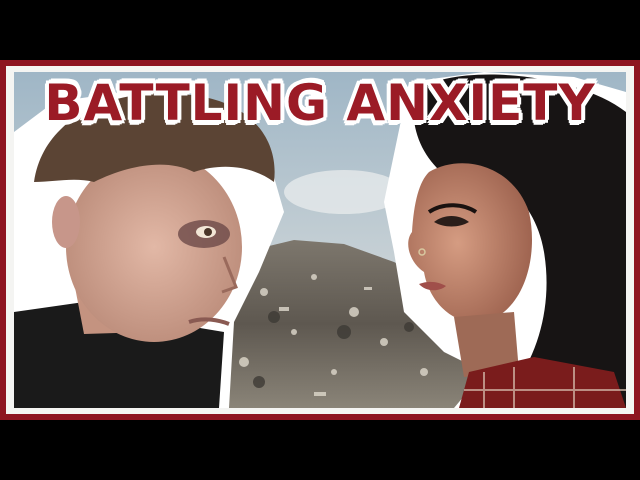  I want to click on thumbnail-title: BATTLING ANXIETY, so click(320, 103).